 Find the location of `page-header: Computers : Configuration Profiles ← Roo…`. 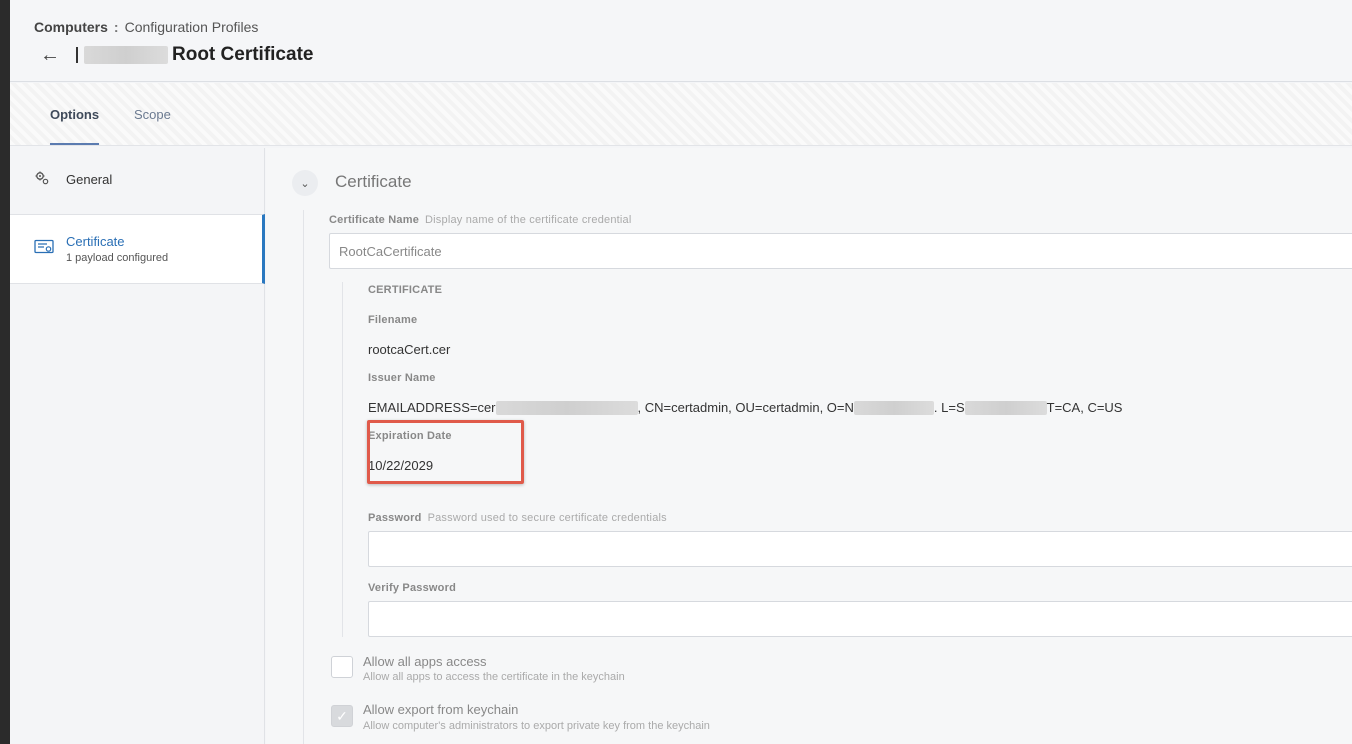

page-header: Computers : Configuration Profiles ← Roo… is located at coordinates (681, 41).